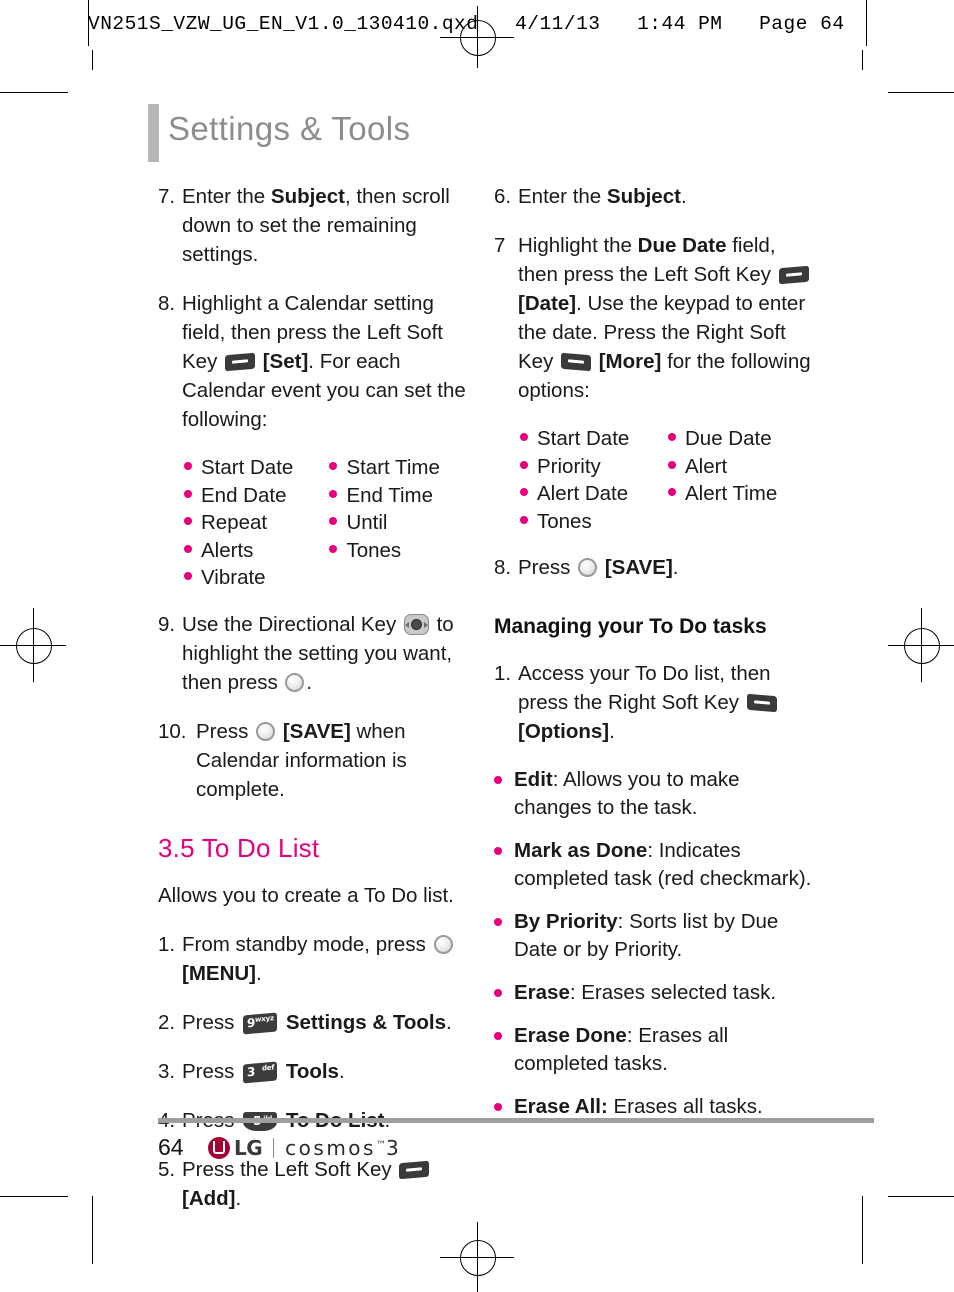  What do you see at coordinates (239, 847) in the screenshot?
I see `section-heading-3-5: 3.5 To Do List` at bounding box center [239, 847].